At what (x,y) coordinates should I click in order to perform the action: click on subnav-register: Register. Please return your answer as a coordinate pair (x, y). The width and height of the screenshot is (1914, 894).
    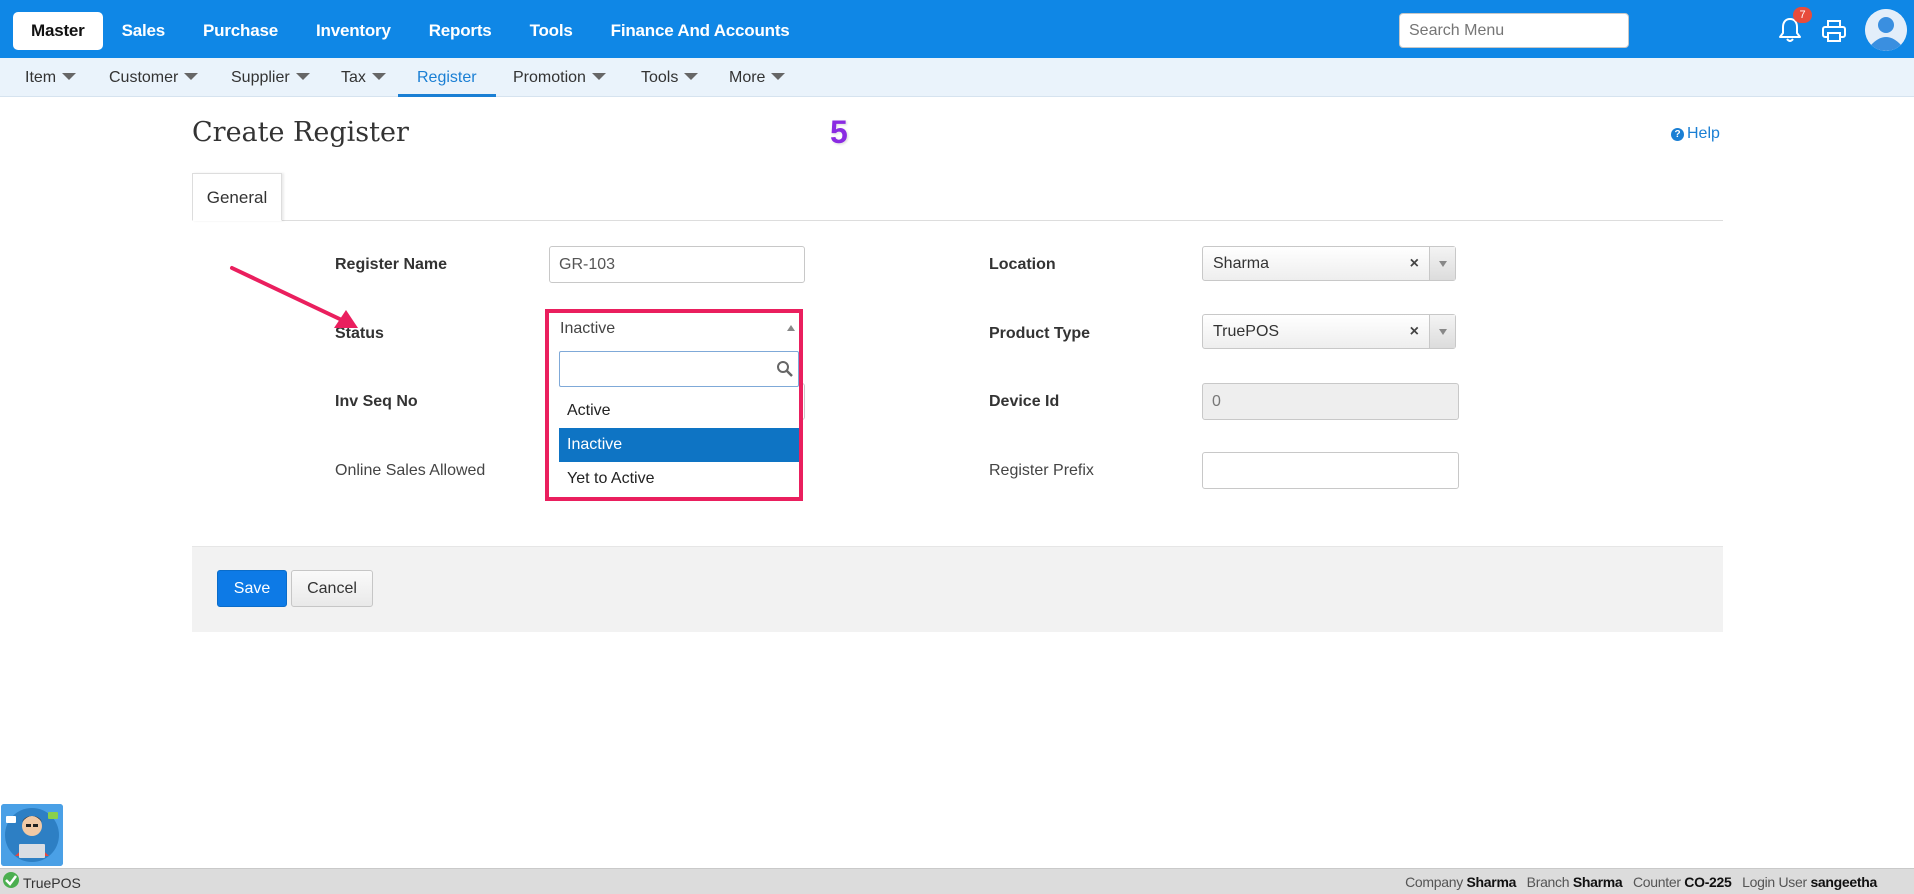
    Looking at the image, I should click on (447, 77).